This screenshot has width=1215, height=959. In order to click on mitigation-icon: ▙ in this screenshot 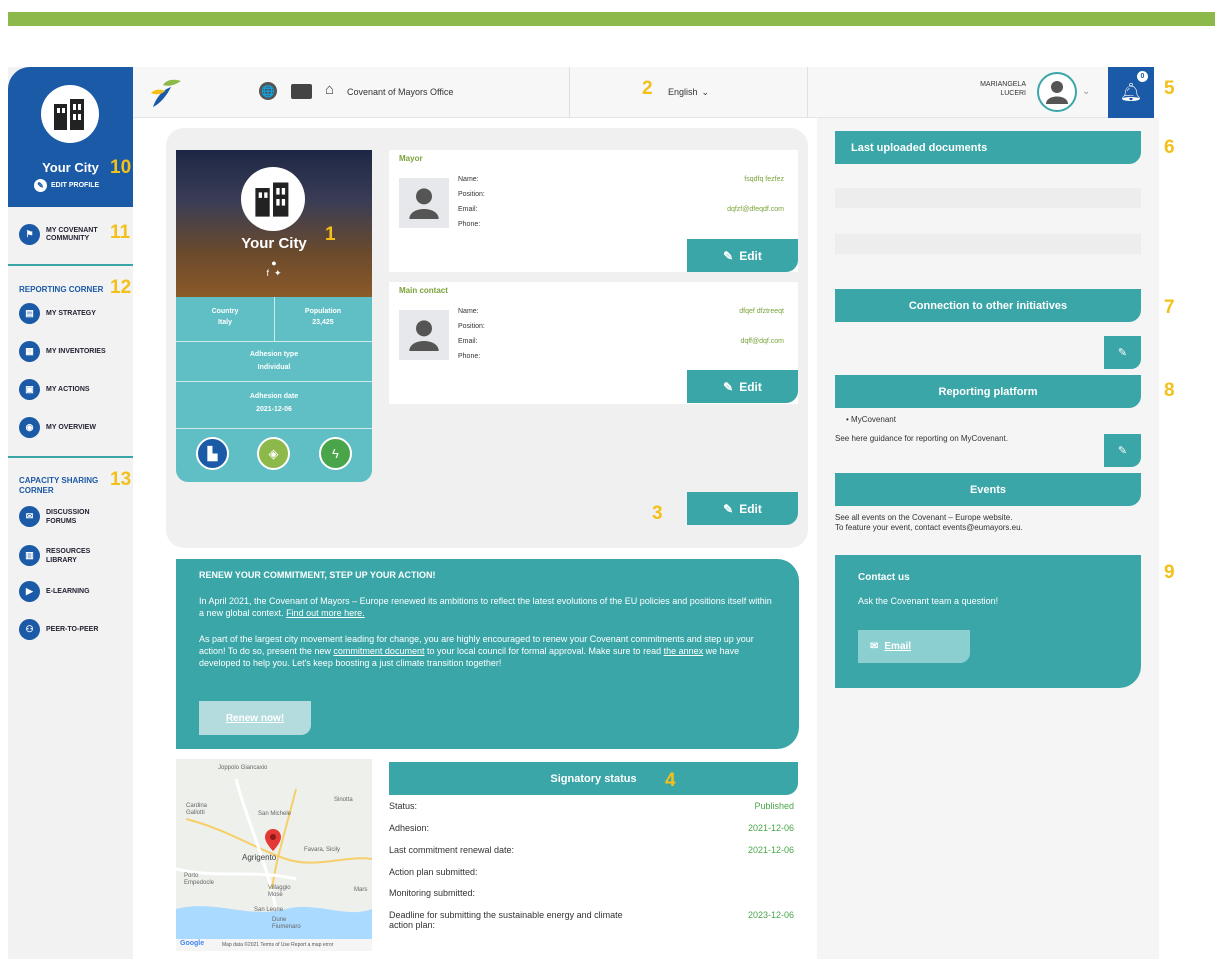, I will do `click(212, 453)`.